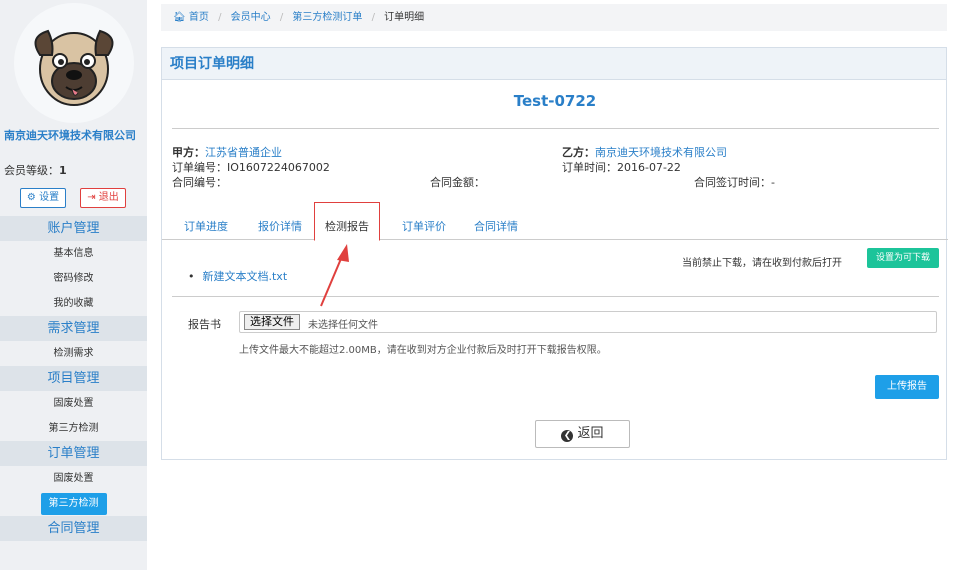  What do you see at coordinates (555, 101) in the screenshot?
I see `order-name: Test-0722` at bounding box center [555, 101].